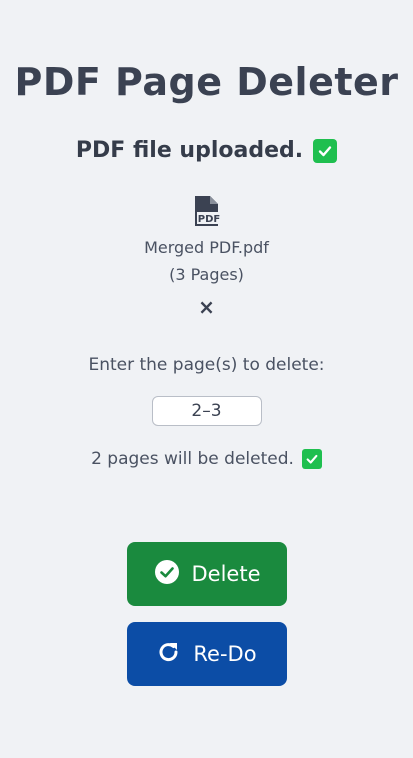 The height and width of the screenshot is (758, 413). I want to click on upload-status: PDF file uploaded., so click(206, 150).